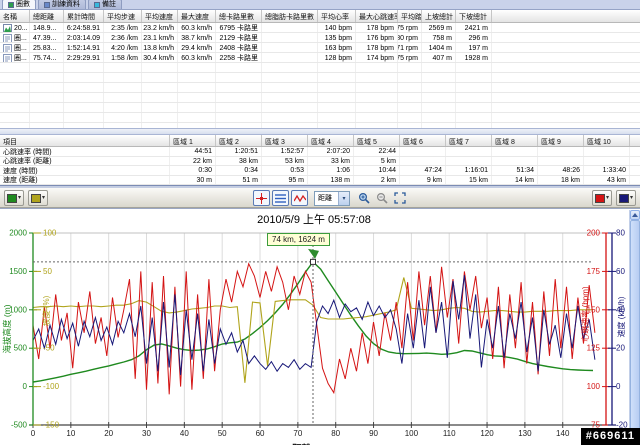 This screenshot has height=445, width=640. Describe the element at coordinates (601, 198) in the screenshot. I see `heart-rate-series-color-button: ▾` at that location.